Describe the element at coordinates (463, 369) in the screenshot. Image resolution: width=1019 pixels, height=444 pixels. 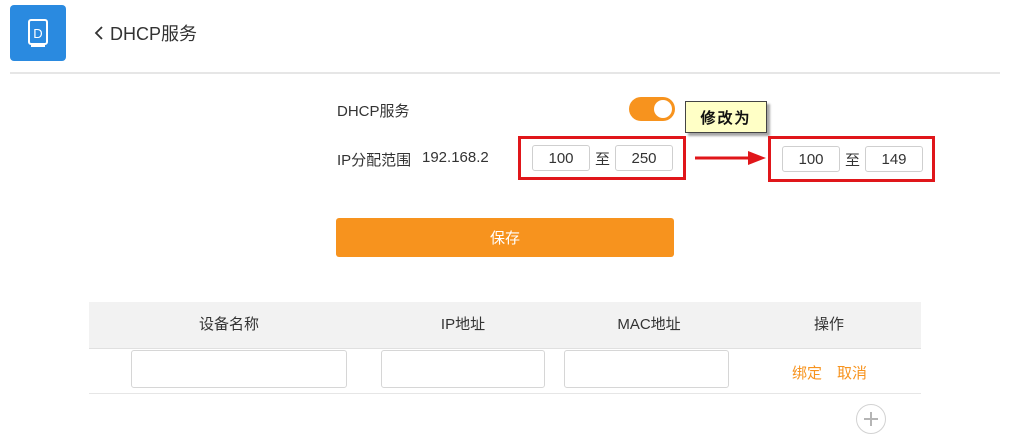
I see `ip-address-input` at that location.